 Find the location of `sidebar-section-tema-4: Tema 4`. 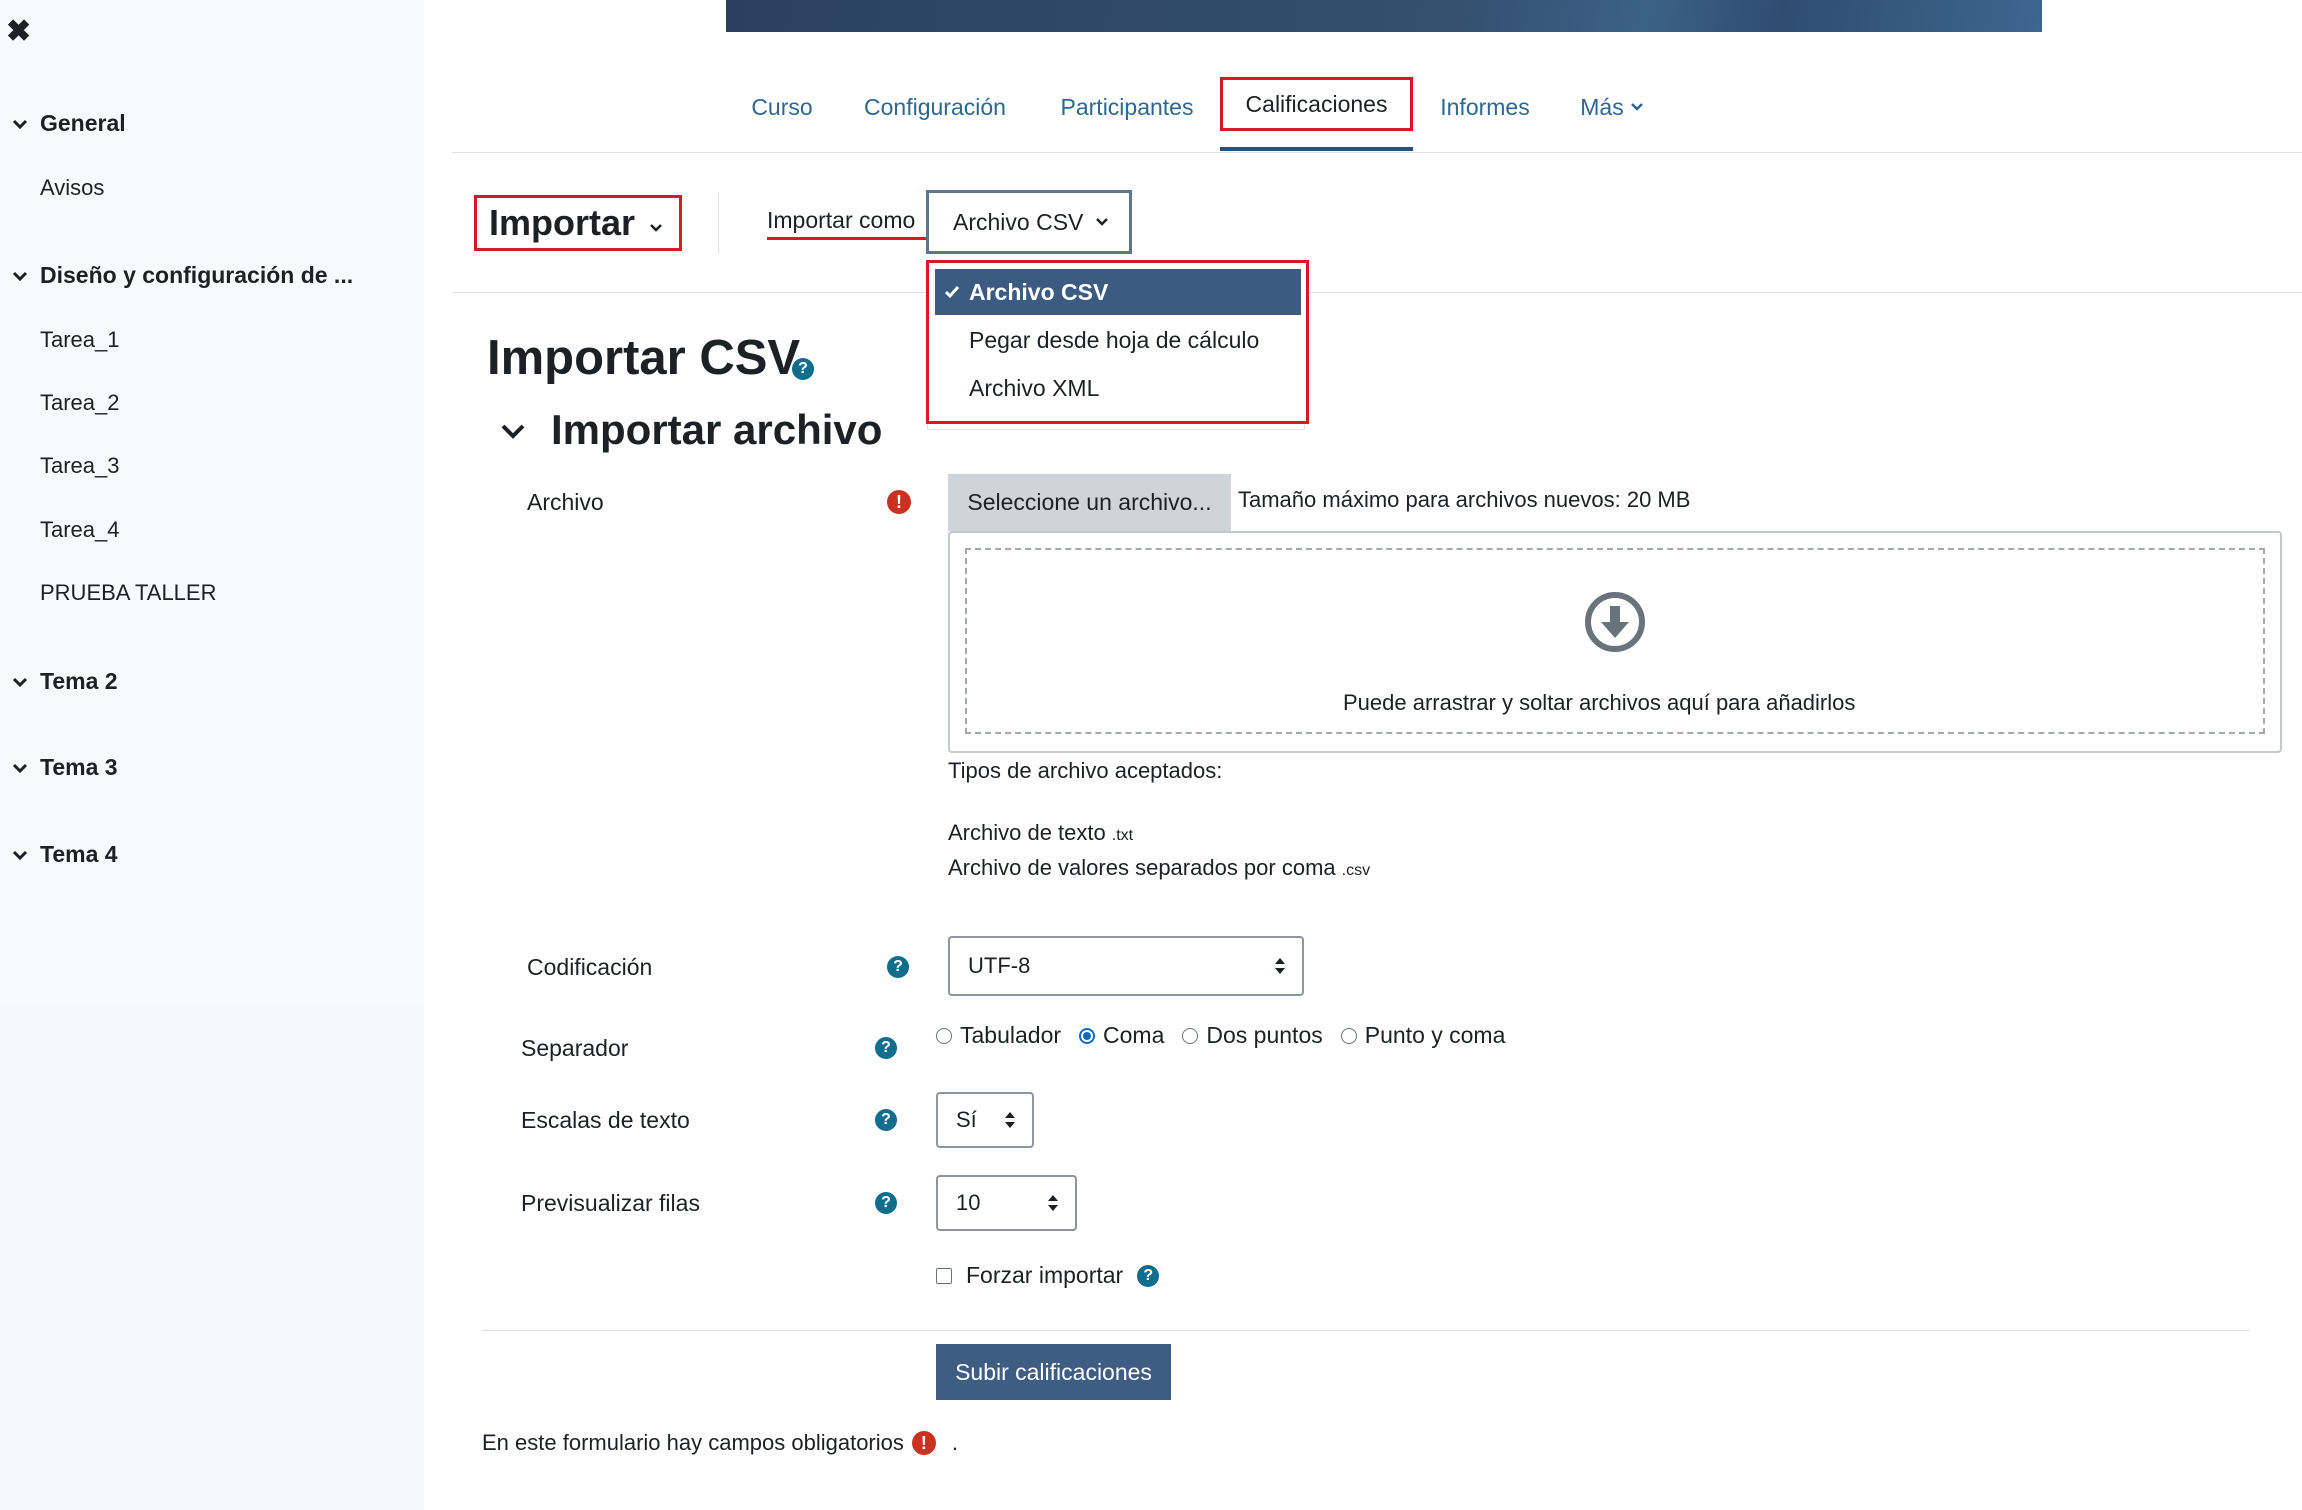

sidebar-section-tema-4: Tema 4 is located at coordinates (59, 854).